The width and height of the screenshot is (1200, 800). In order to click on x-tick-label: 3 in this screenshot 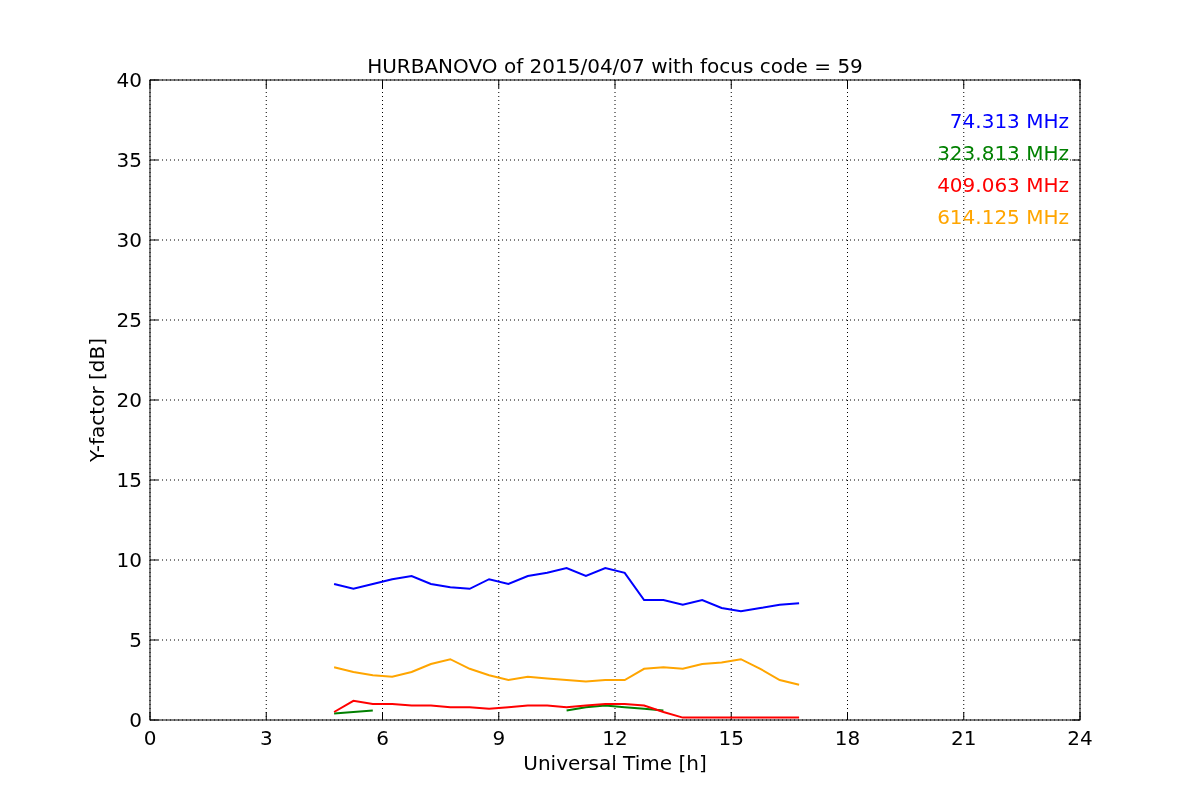, I will do `click(266, 738)`.